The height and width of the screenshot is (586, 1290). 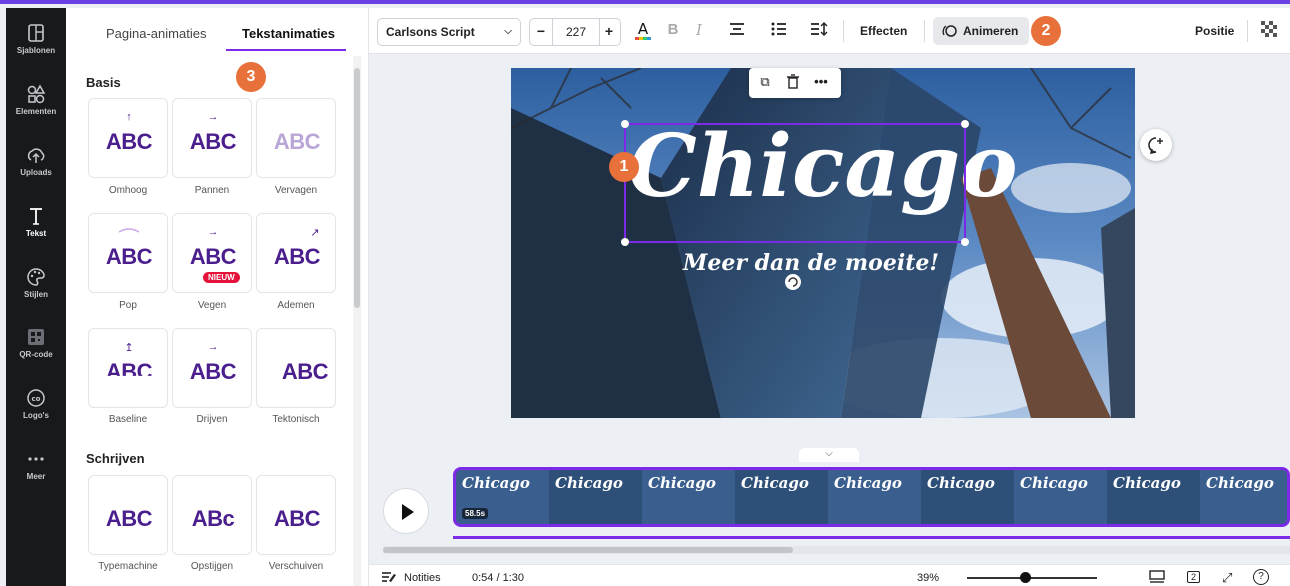 What do you see at coordinates (1261, 577) in the screenshot?
I see `help-icon: ?` at bounding box center [1261, 577].